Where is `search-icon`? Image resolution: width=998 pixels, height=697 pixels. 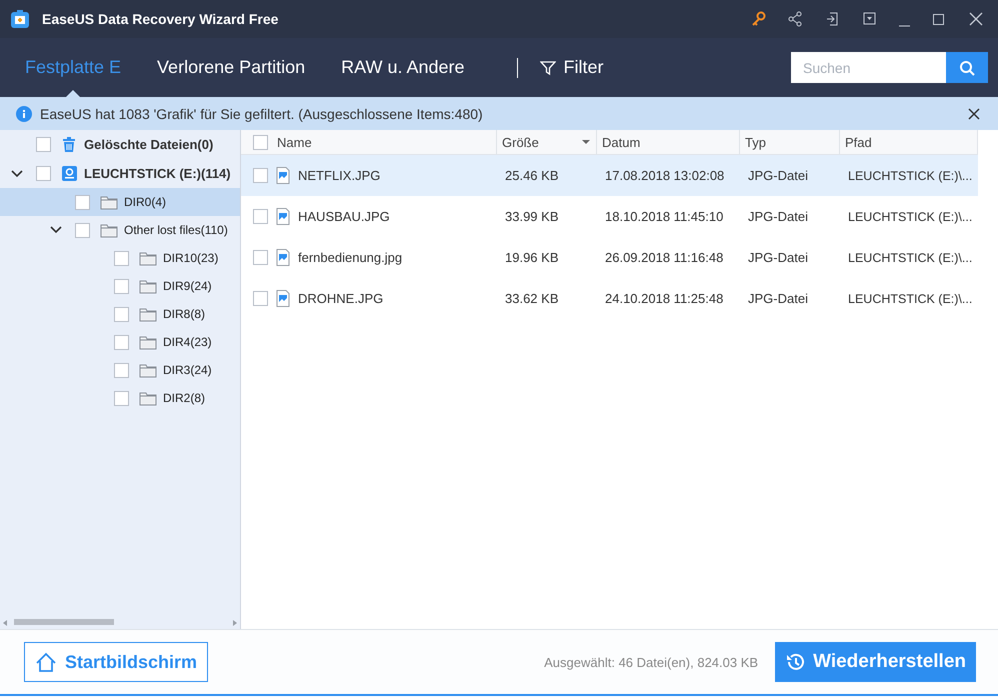
search-icon is located at coordinates (967, 68).